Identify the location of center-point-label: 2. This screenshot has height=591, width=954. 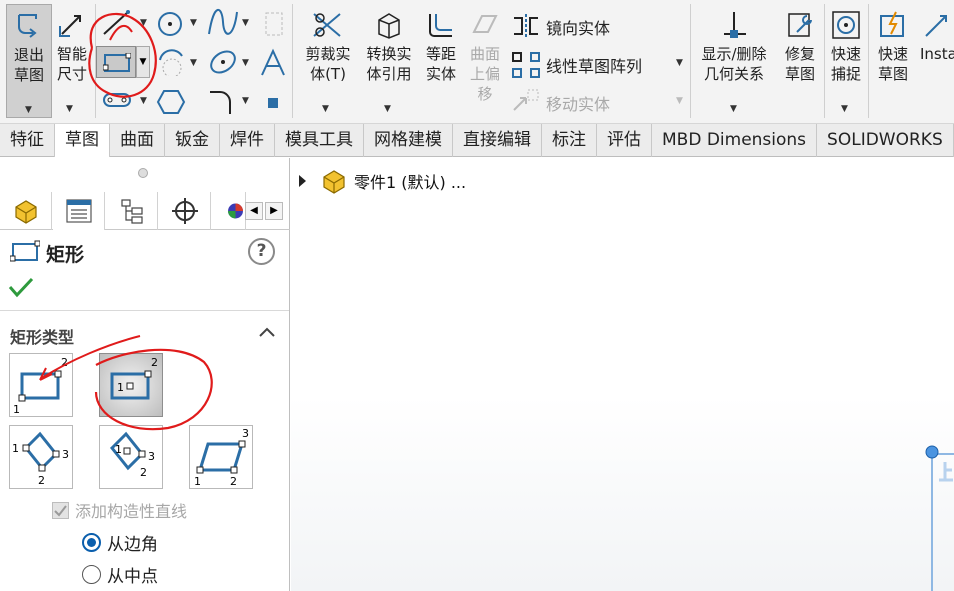
(154, 362).